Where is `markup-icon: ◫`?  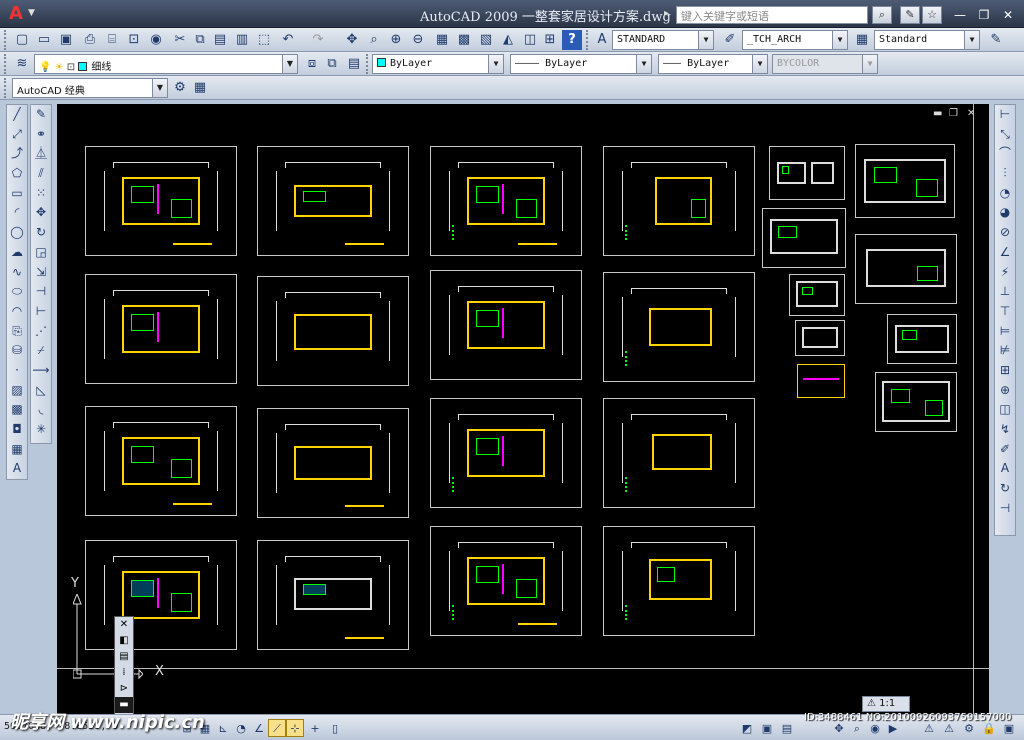
markup-icon: ◫ is located at coordinates (530, 40).